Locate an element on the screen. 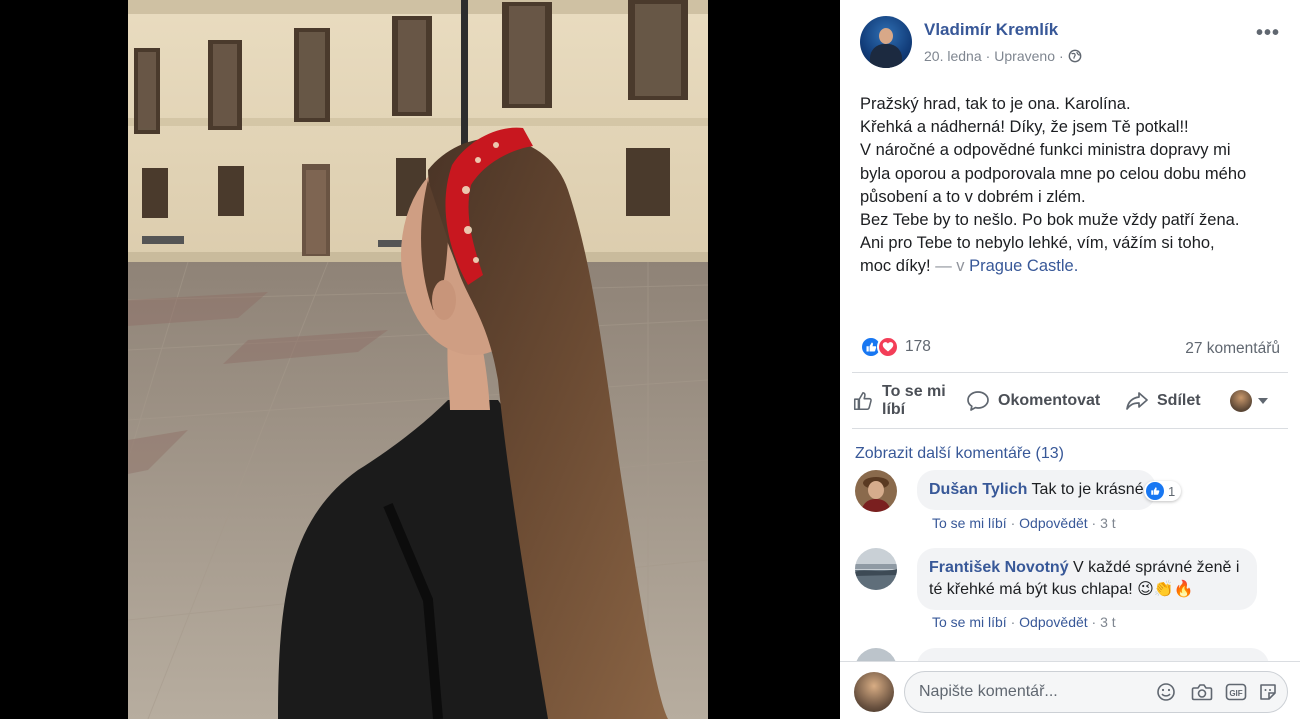 Image resolution: width=1300 pixels, height=719 pixels. gif-label: GIF is located at coordinates (1235, 693).